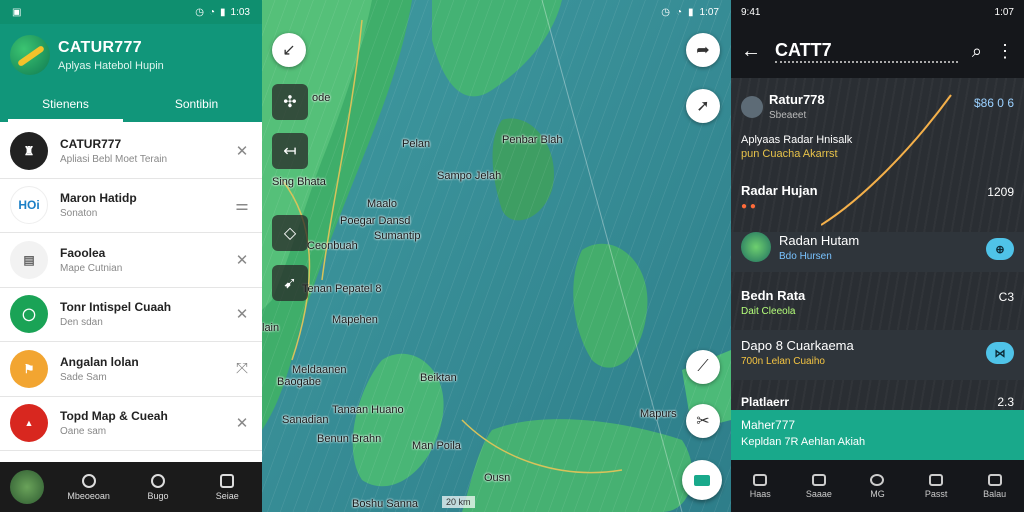 The width and height of the screenshot is (1024, 512). I want to click on nav-label: Passt, so click(936, 493).